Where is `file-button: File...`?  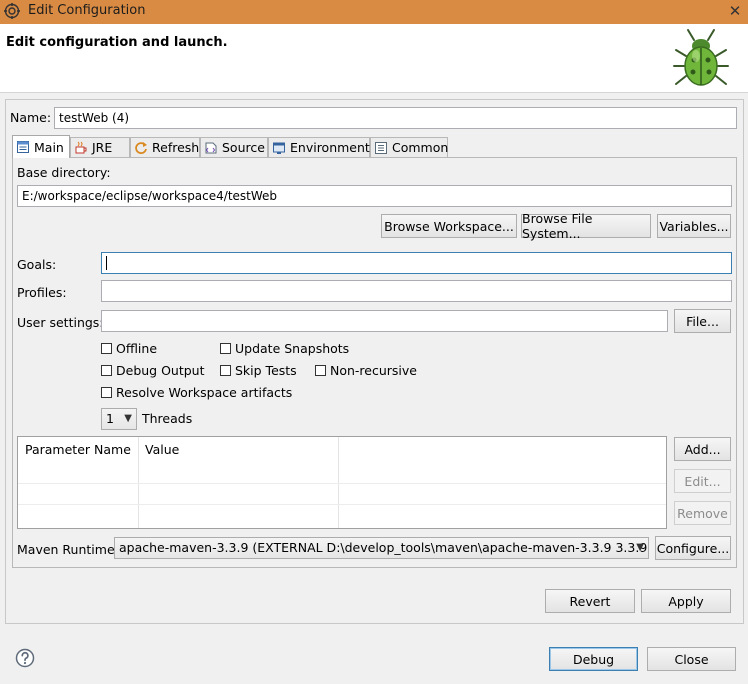 file-button: File... is located at coordinates (702, 321).